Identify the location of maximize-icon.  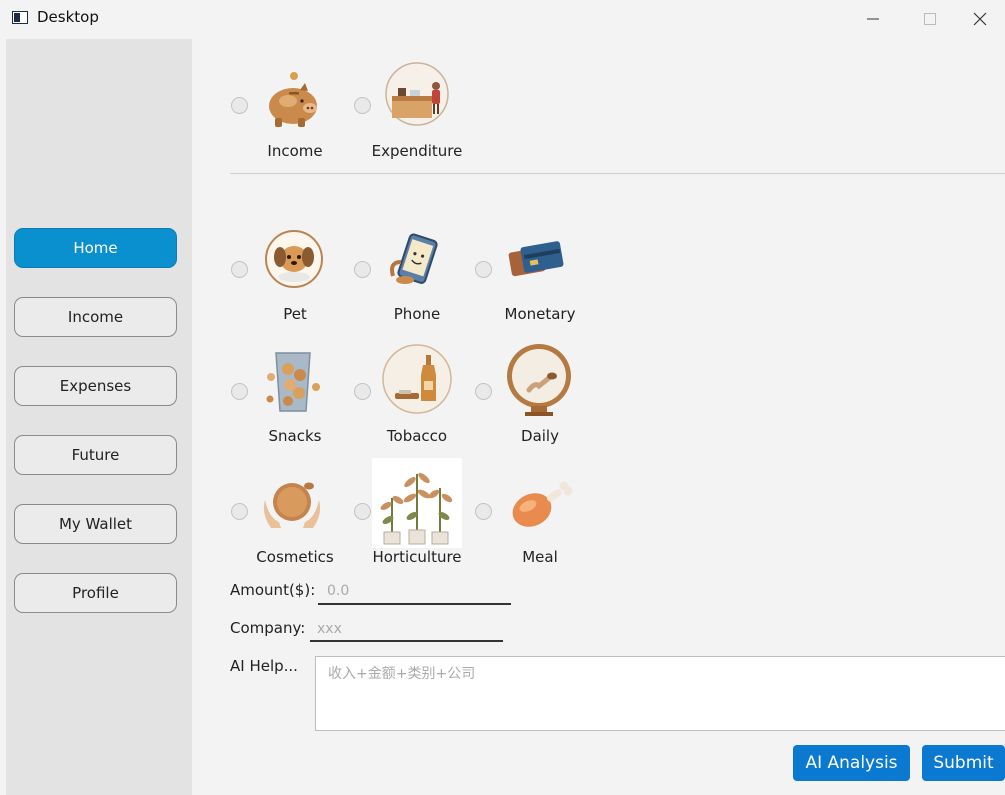
(930, 19).